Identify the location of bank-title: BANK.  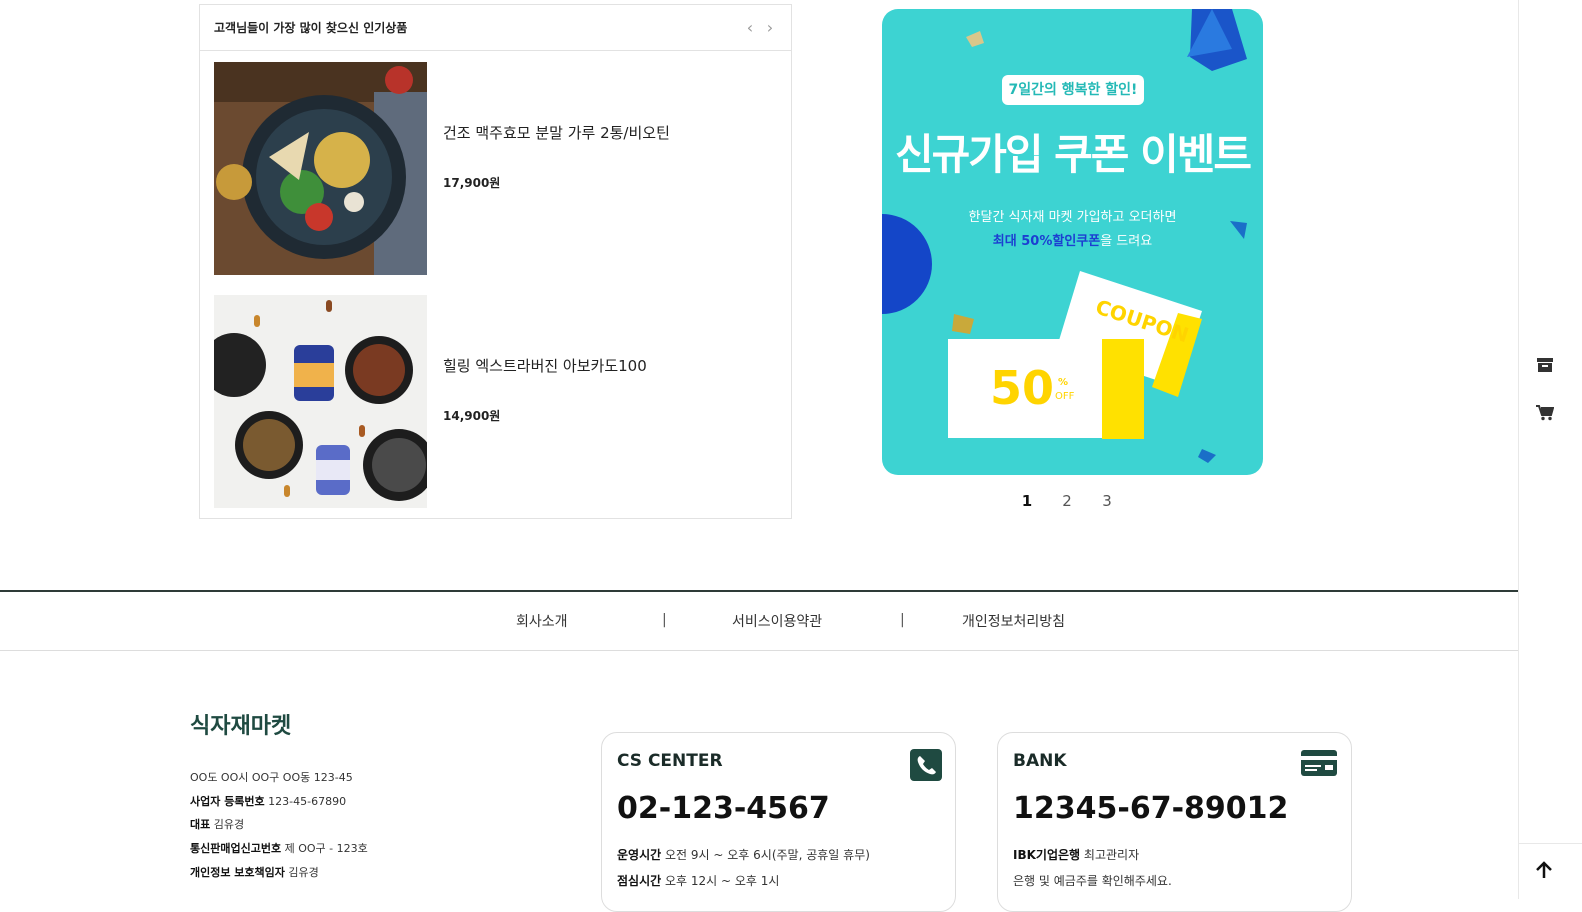
(1040, 761).